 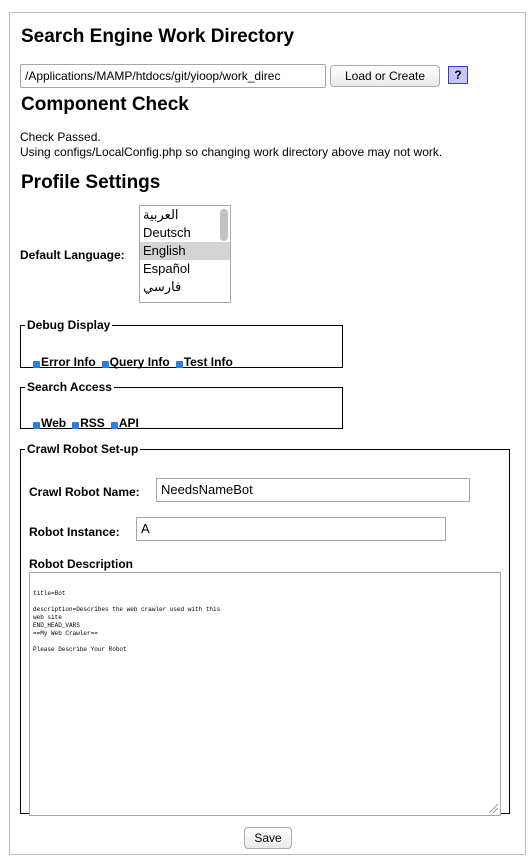 What do you see at coordinates (69, 387) in the screenshot?
I see `search-access-legend: Search Access` at bounding box center [69, 387].